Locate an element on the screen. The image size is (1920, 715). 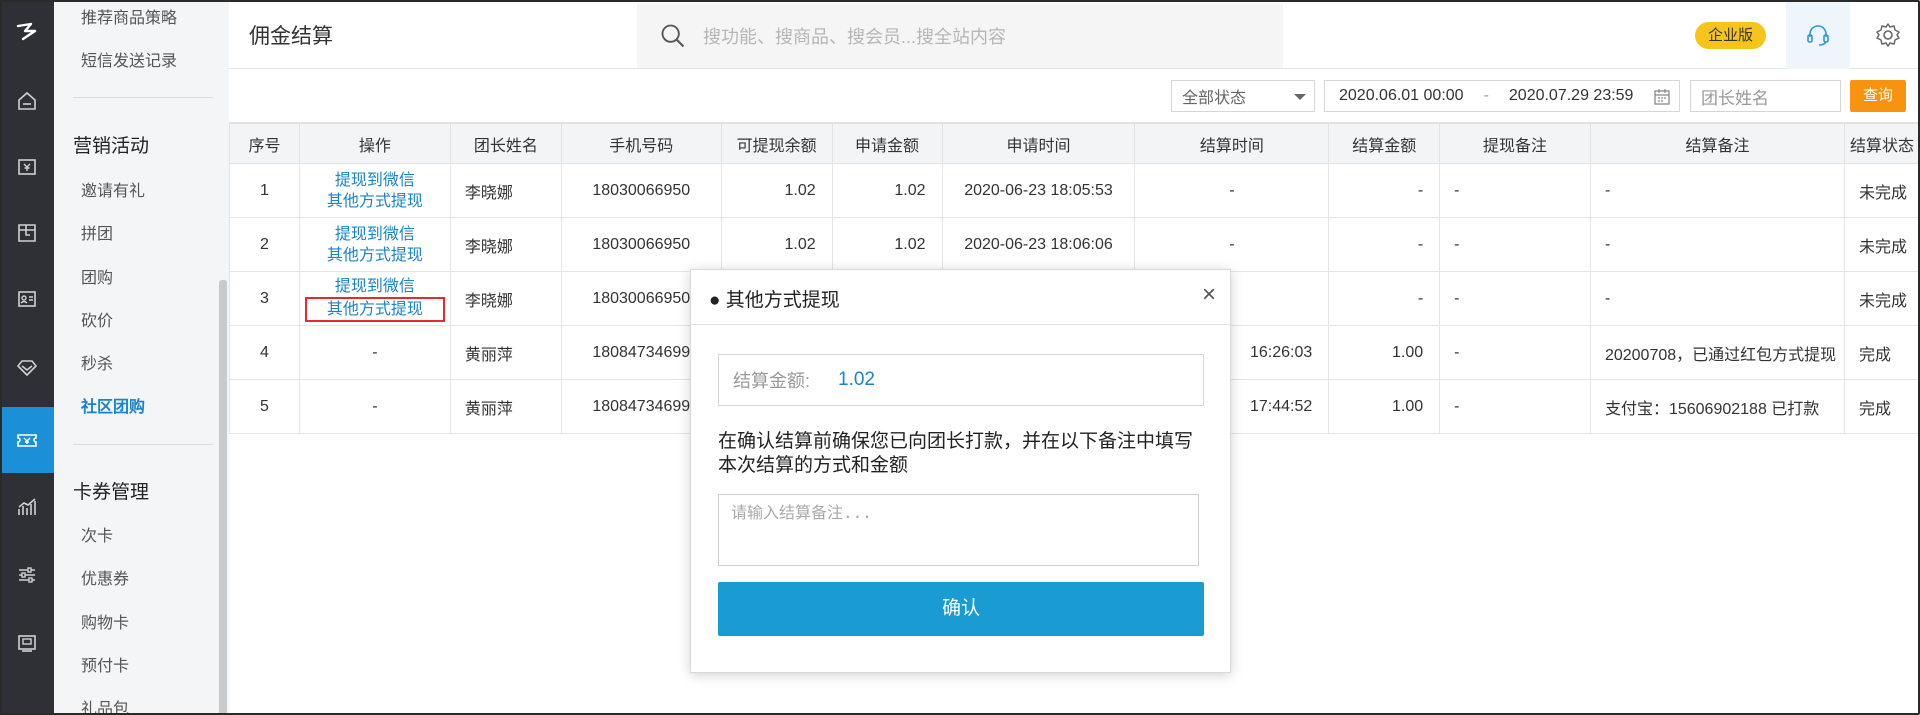
menu-item-prepaid-card: 预付卡 is located at coordinates (105, 664).